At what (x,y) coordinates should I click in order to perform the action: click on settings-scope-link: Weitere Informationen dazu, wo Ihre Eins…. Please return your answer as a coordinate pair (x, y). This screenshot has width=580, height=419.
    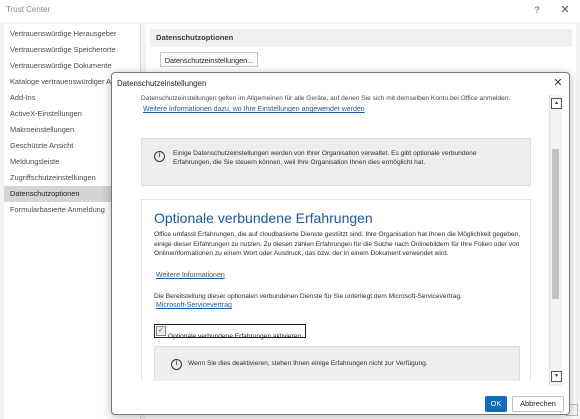
    Looking at the image, I should click on (254, 109).